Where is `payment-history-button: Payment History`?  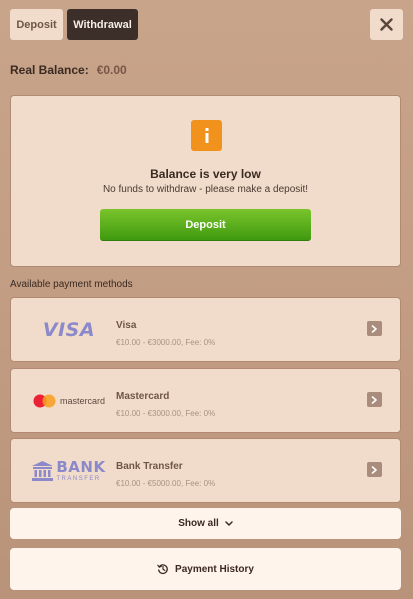 payment-history-button: Payment History is located at coordinates (205, 569).